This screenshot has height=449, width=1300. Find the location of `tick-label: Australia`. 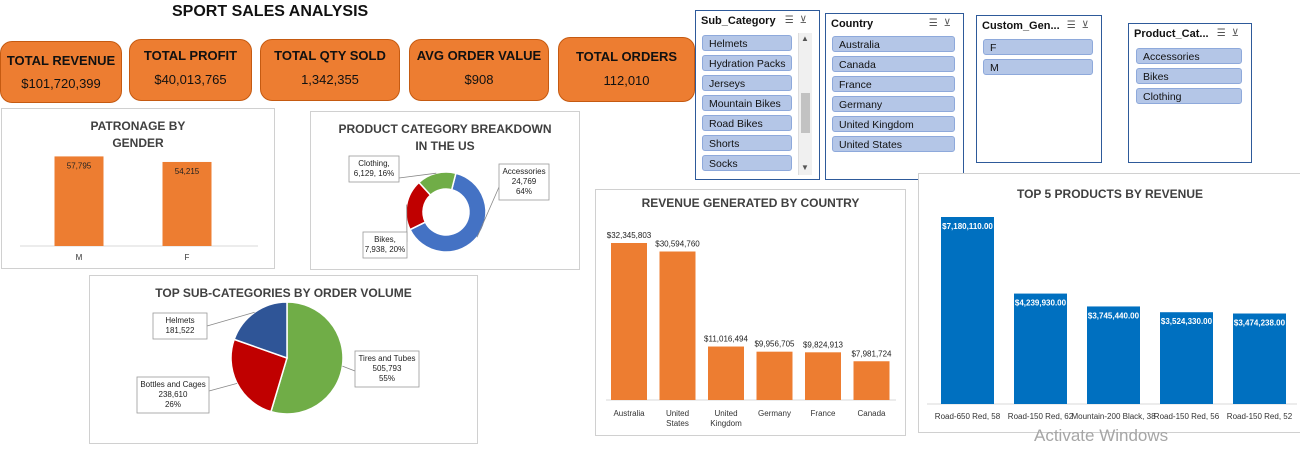

tick-label: Australia is located at coordinates (629, 413).